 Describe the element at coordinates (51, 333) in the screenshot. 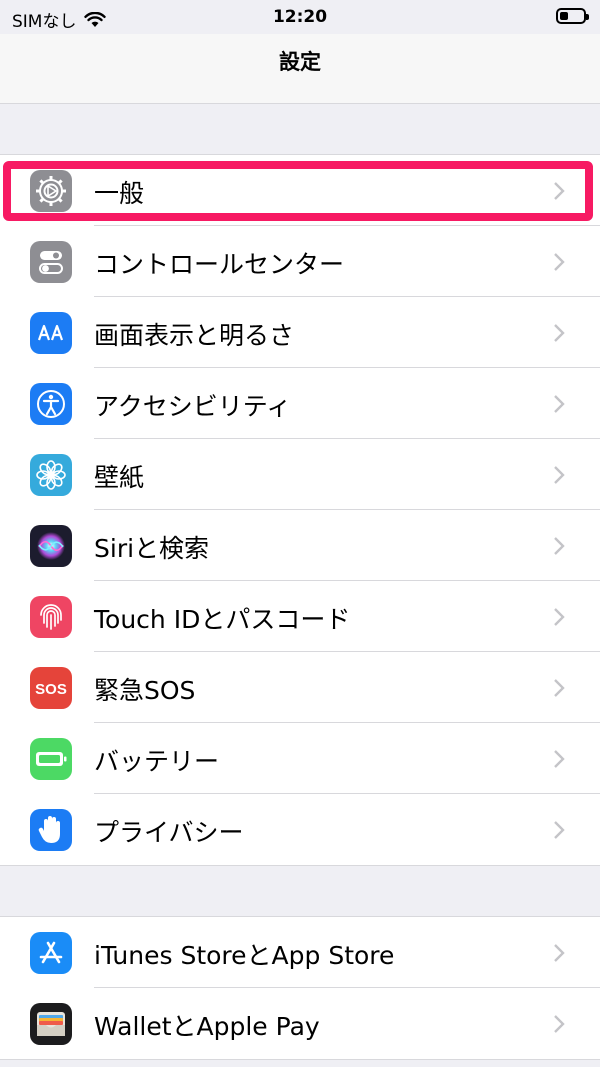

I see `display-brightness-icon` at that location.